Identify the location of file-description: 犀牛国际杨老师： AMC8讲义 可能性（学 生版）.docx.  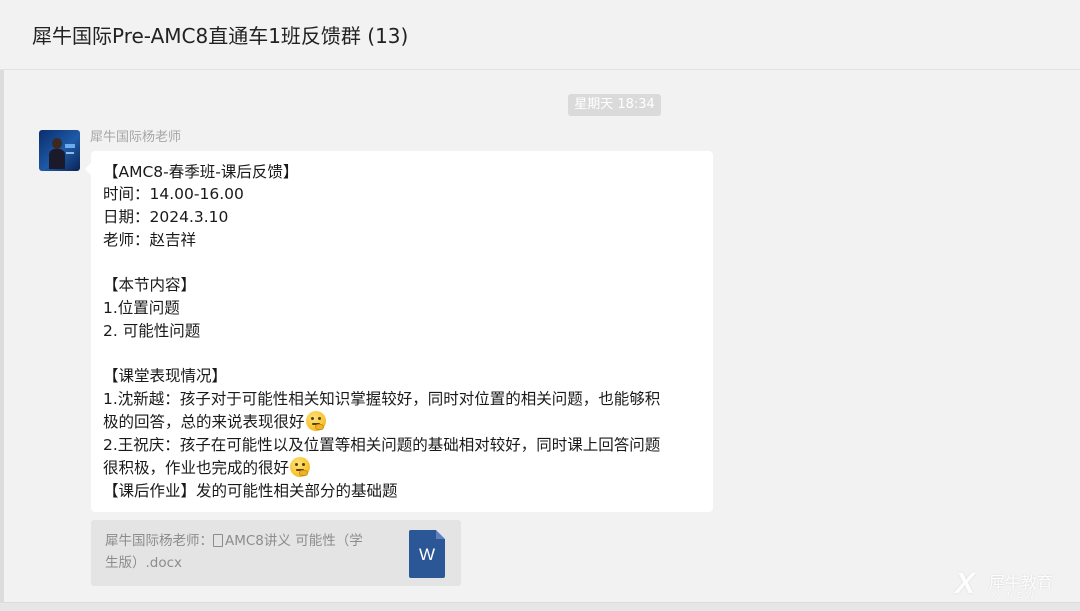
(250, 552).